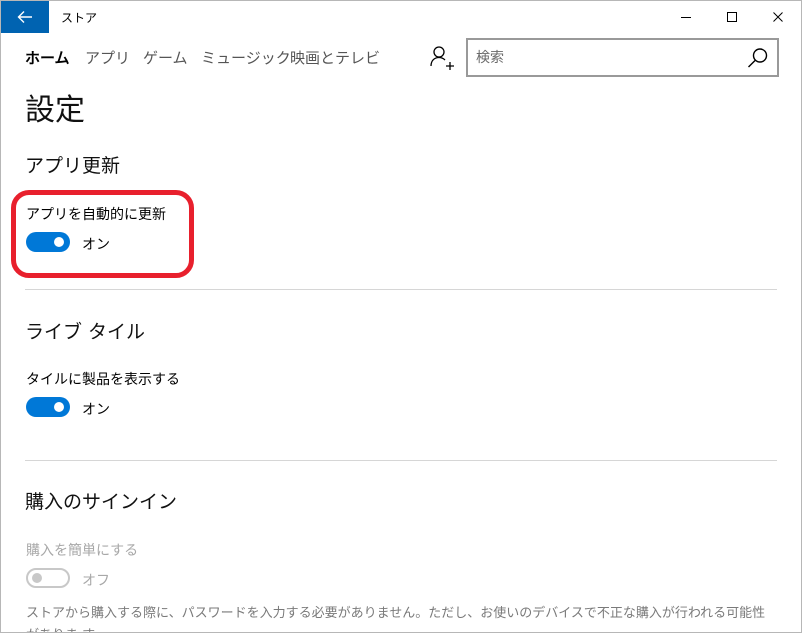 The height and width of the screenshot is (633, 802). I want to click on close-icon, so click(778, 17).